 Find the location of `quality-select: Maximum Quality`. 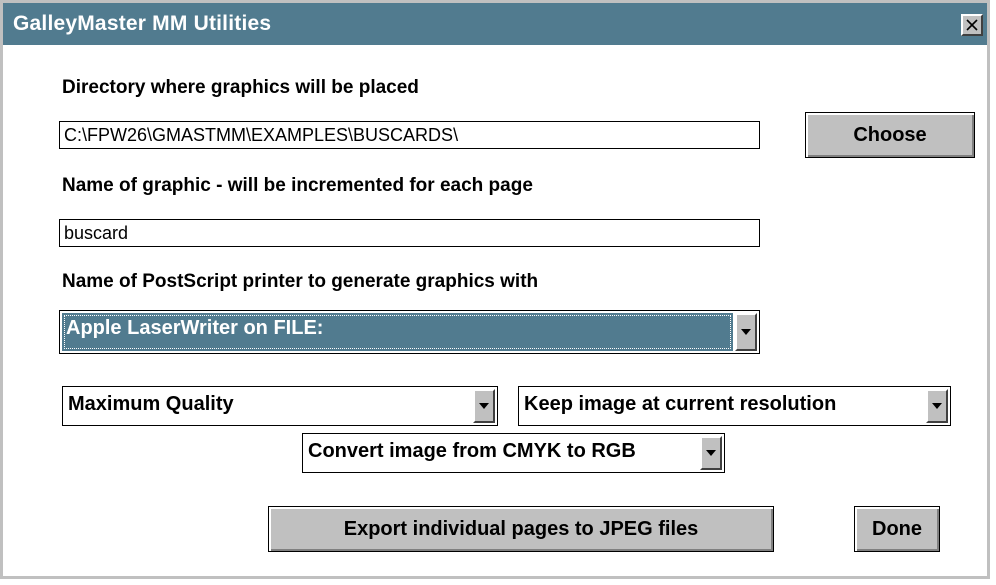

quality-select: Maximum Quality is located at coordinates (280, 406).